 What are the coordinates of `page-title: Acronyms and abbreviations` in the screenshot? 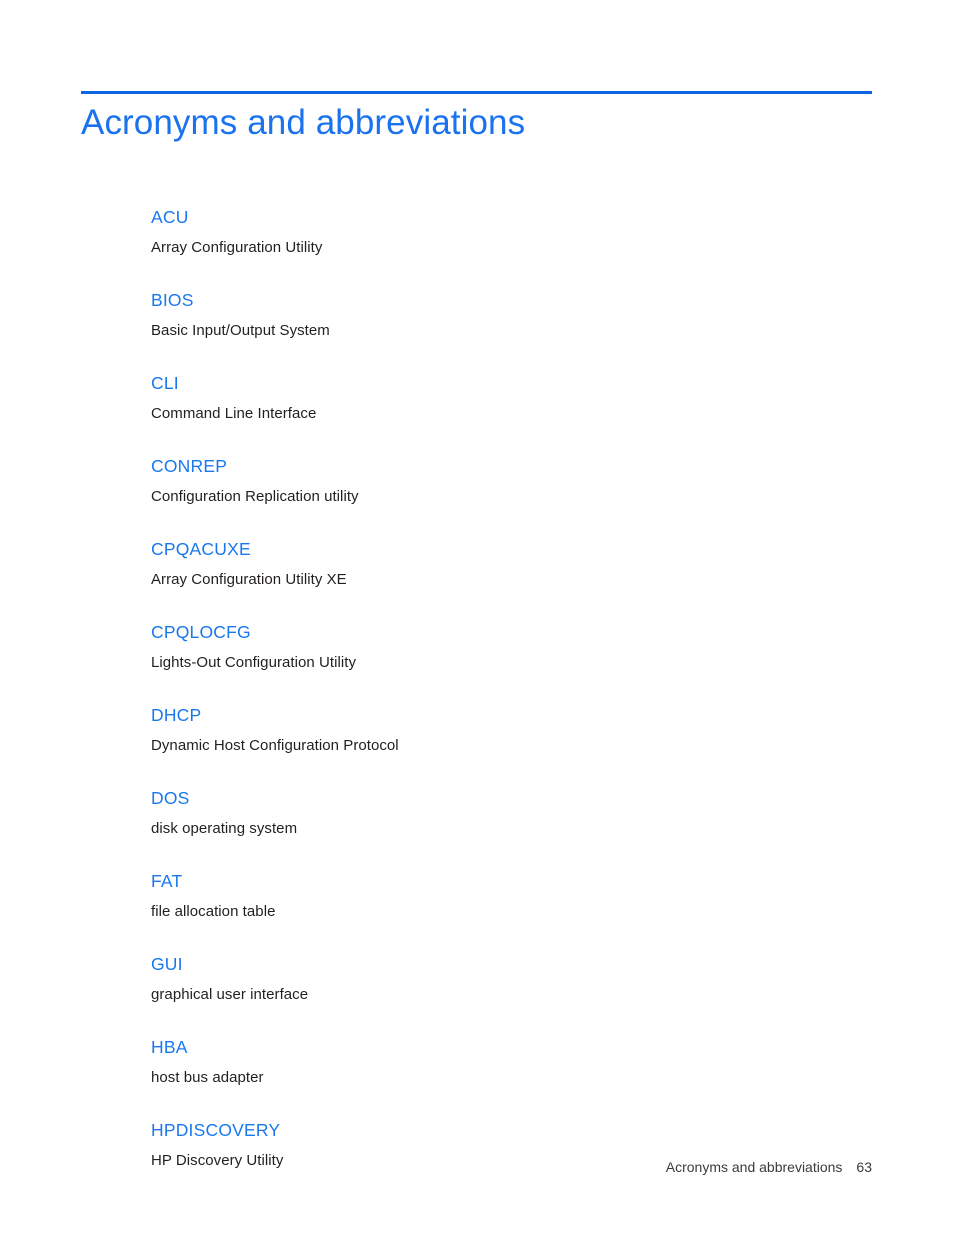 It's located at (303, 122).